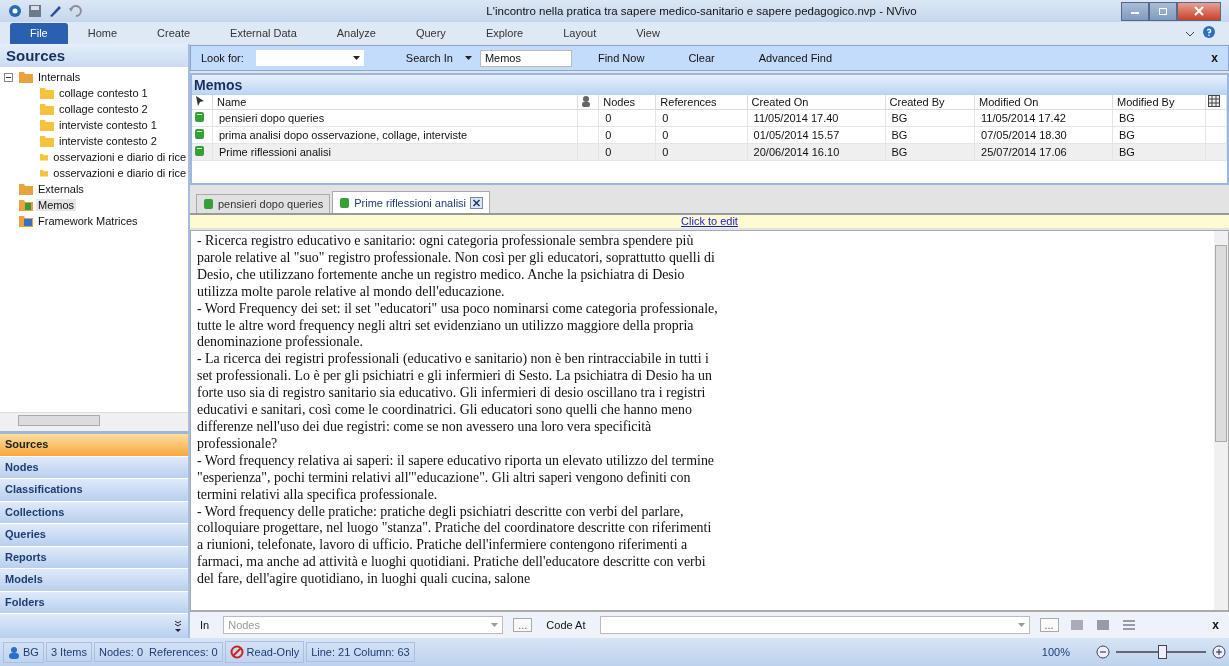 The image size is (1229, 666). What do you see at coordinates (174, 33) in the screenshot?
I see `ribbon-tab: Create` at bounding box center [174, 33].